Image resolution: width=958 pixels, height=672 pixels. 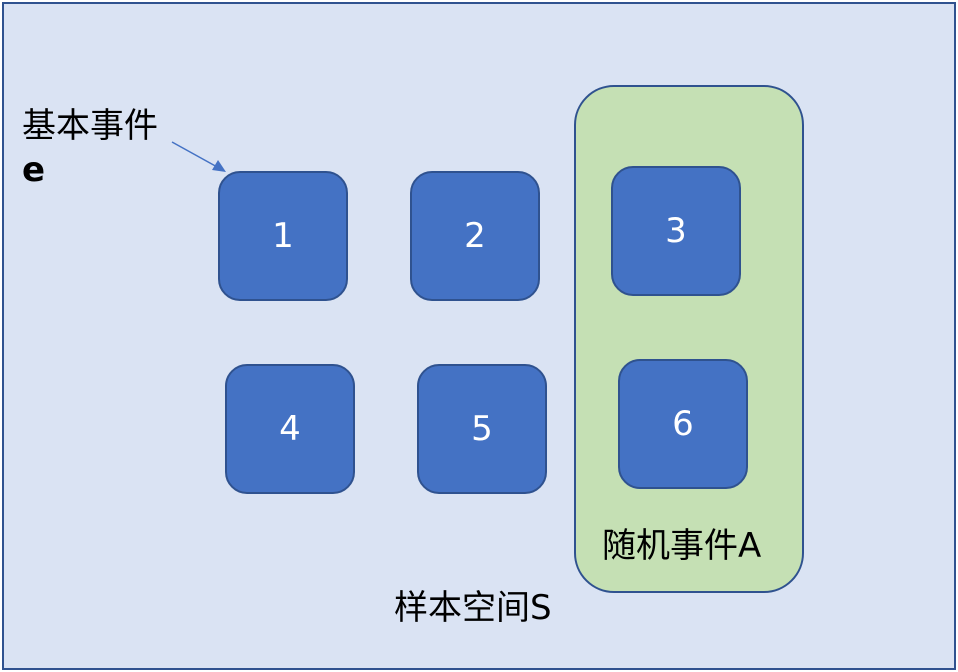 What do you see at coordinates (34, 170) in the screenshot?
I see `elementary-event-symbol: e` at bounding box center [34, 170].